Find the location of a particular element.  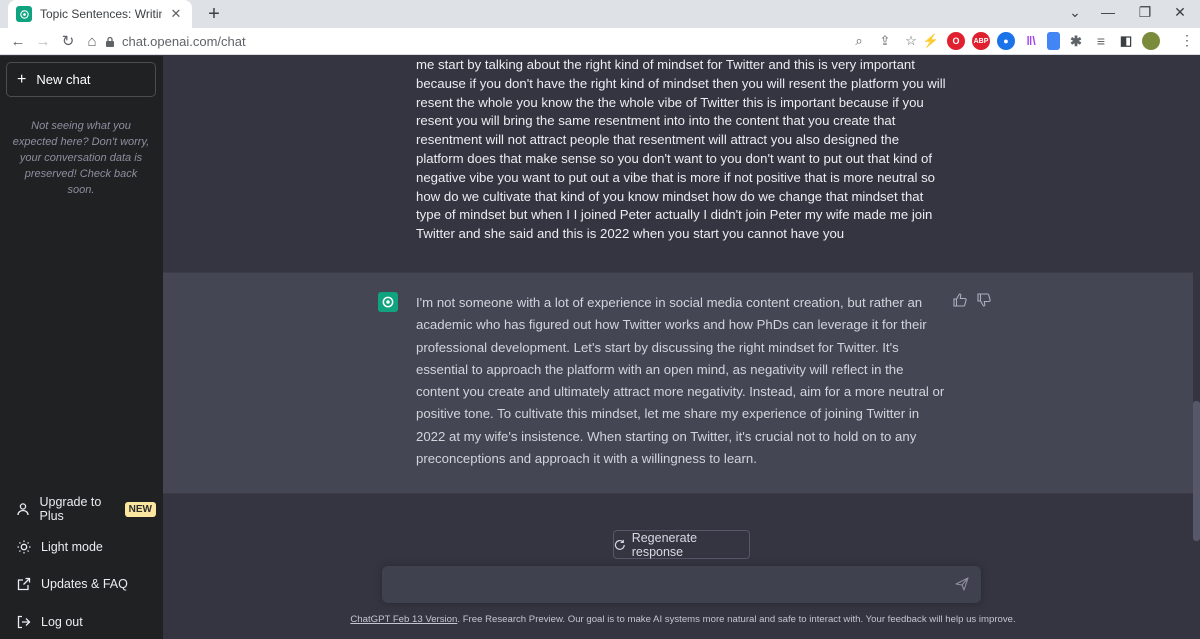

minimize-icon: — is located at coordinates (1108, 12).